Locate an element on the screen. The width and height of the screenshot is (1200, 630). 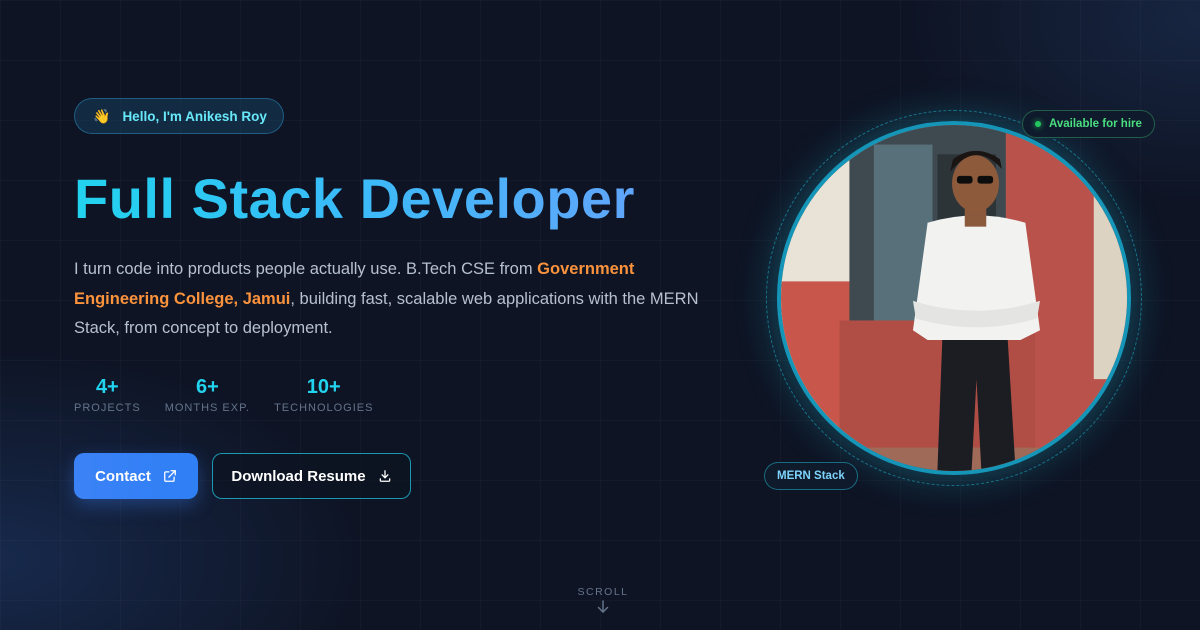
waving-hand-icon: 👋 is located at coordinates (102, 116).